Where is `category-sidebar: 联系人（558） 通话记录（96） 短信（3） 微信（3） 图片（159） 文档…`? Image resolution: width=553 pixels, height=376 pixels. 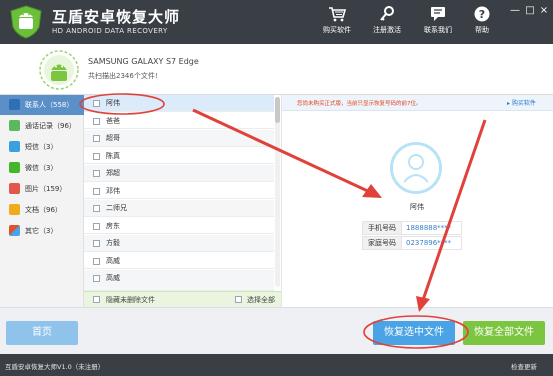 category-sidebar: 联系人（558） 通话记录（96） 短信（3） 微信（3） 图片（159） 文档… is located at coordinates (42, 201).